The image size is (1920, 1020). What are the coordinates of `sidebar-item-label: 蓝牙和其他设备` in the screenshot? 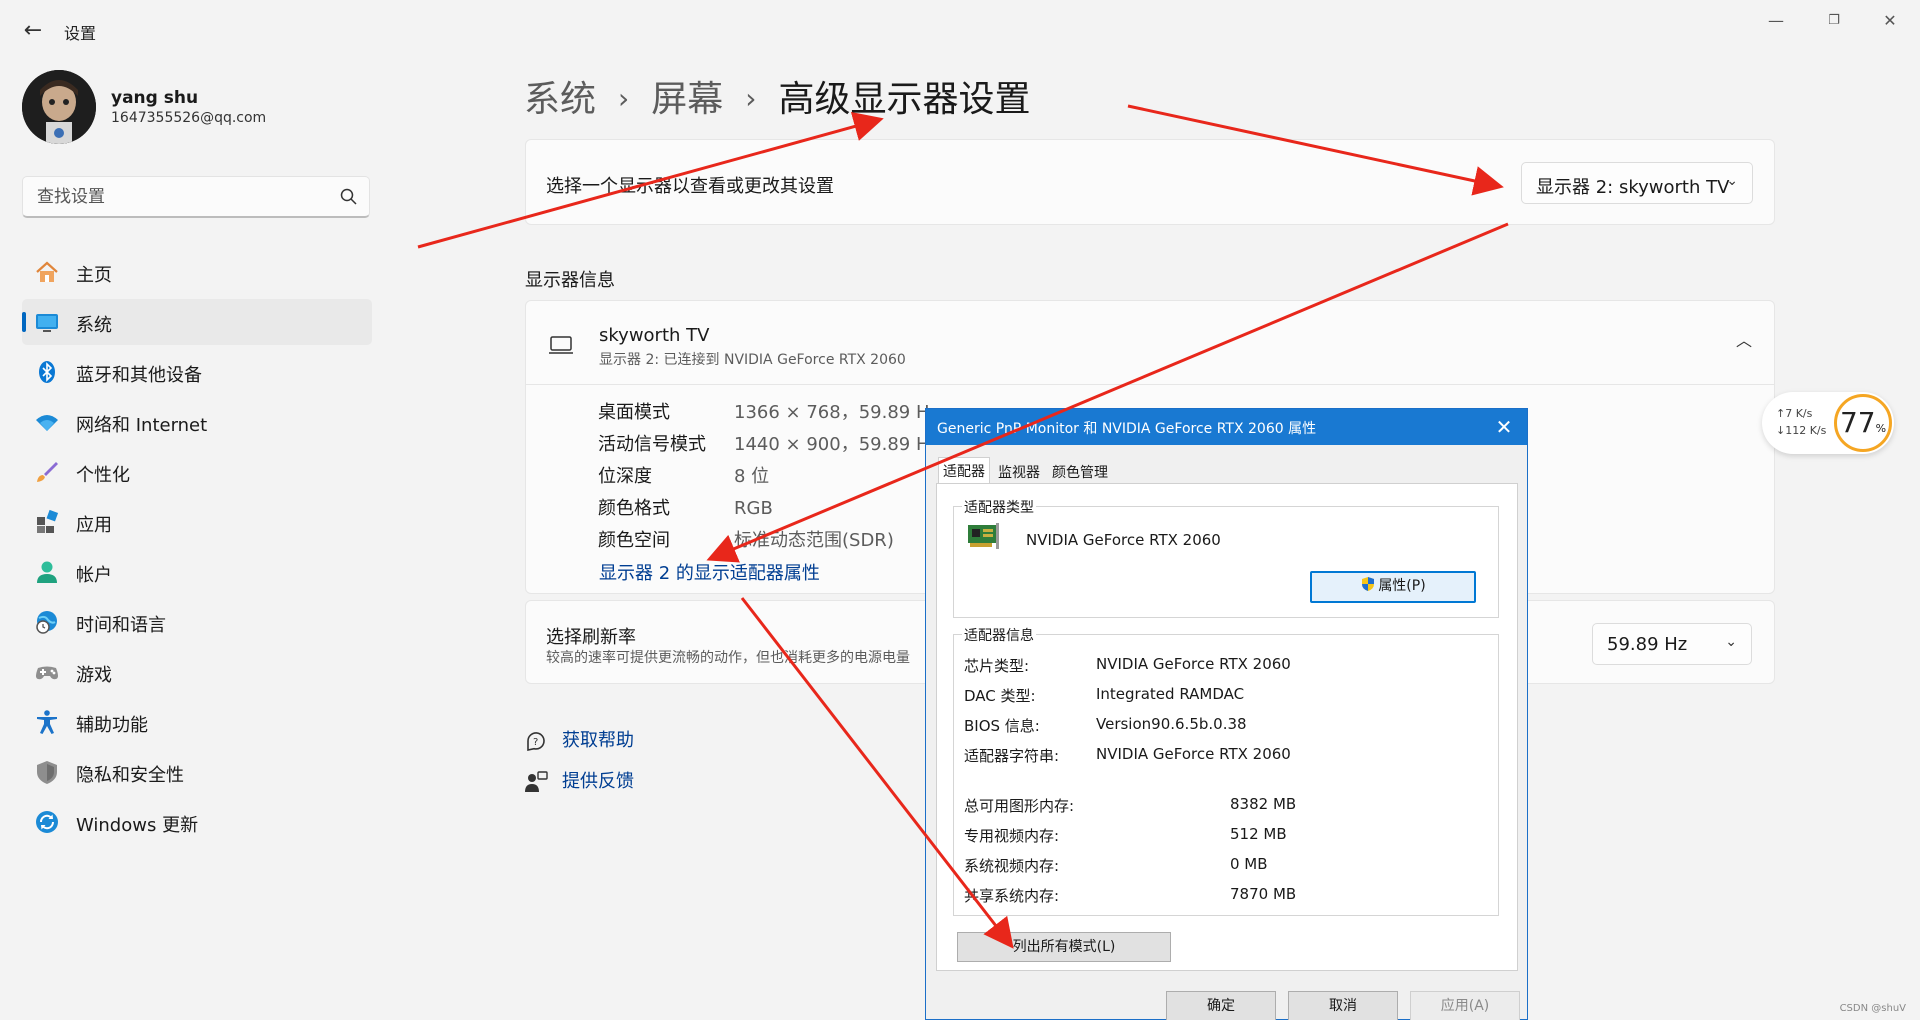 It's located at (139, 375).